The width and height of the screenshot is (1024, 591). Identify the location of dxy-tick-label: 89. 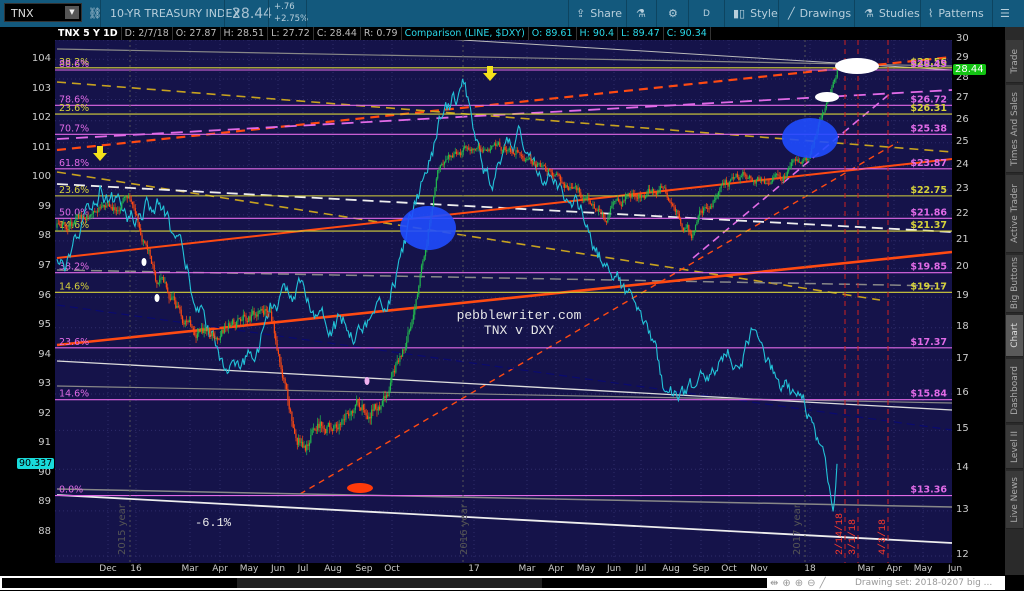
(44, 502).